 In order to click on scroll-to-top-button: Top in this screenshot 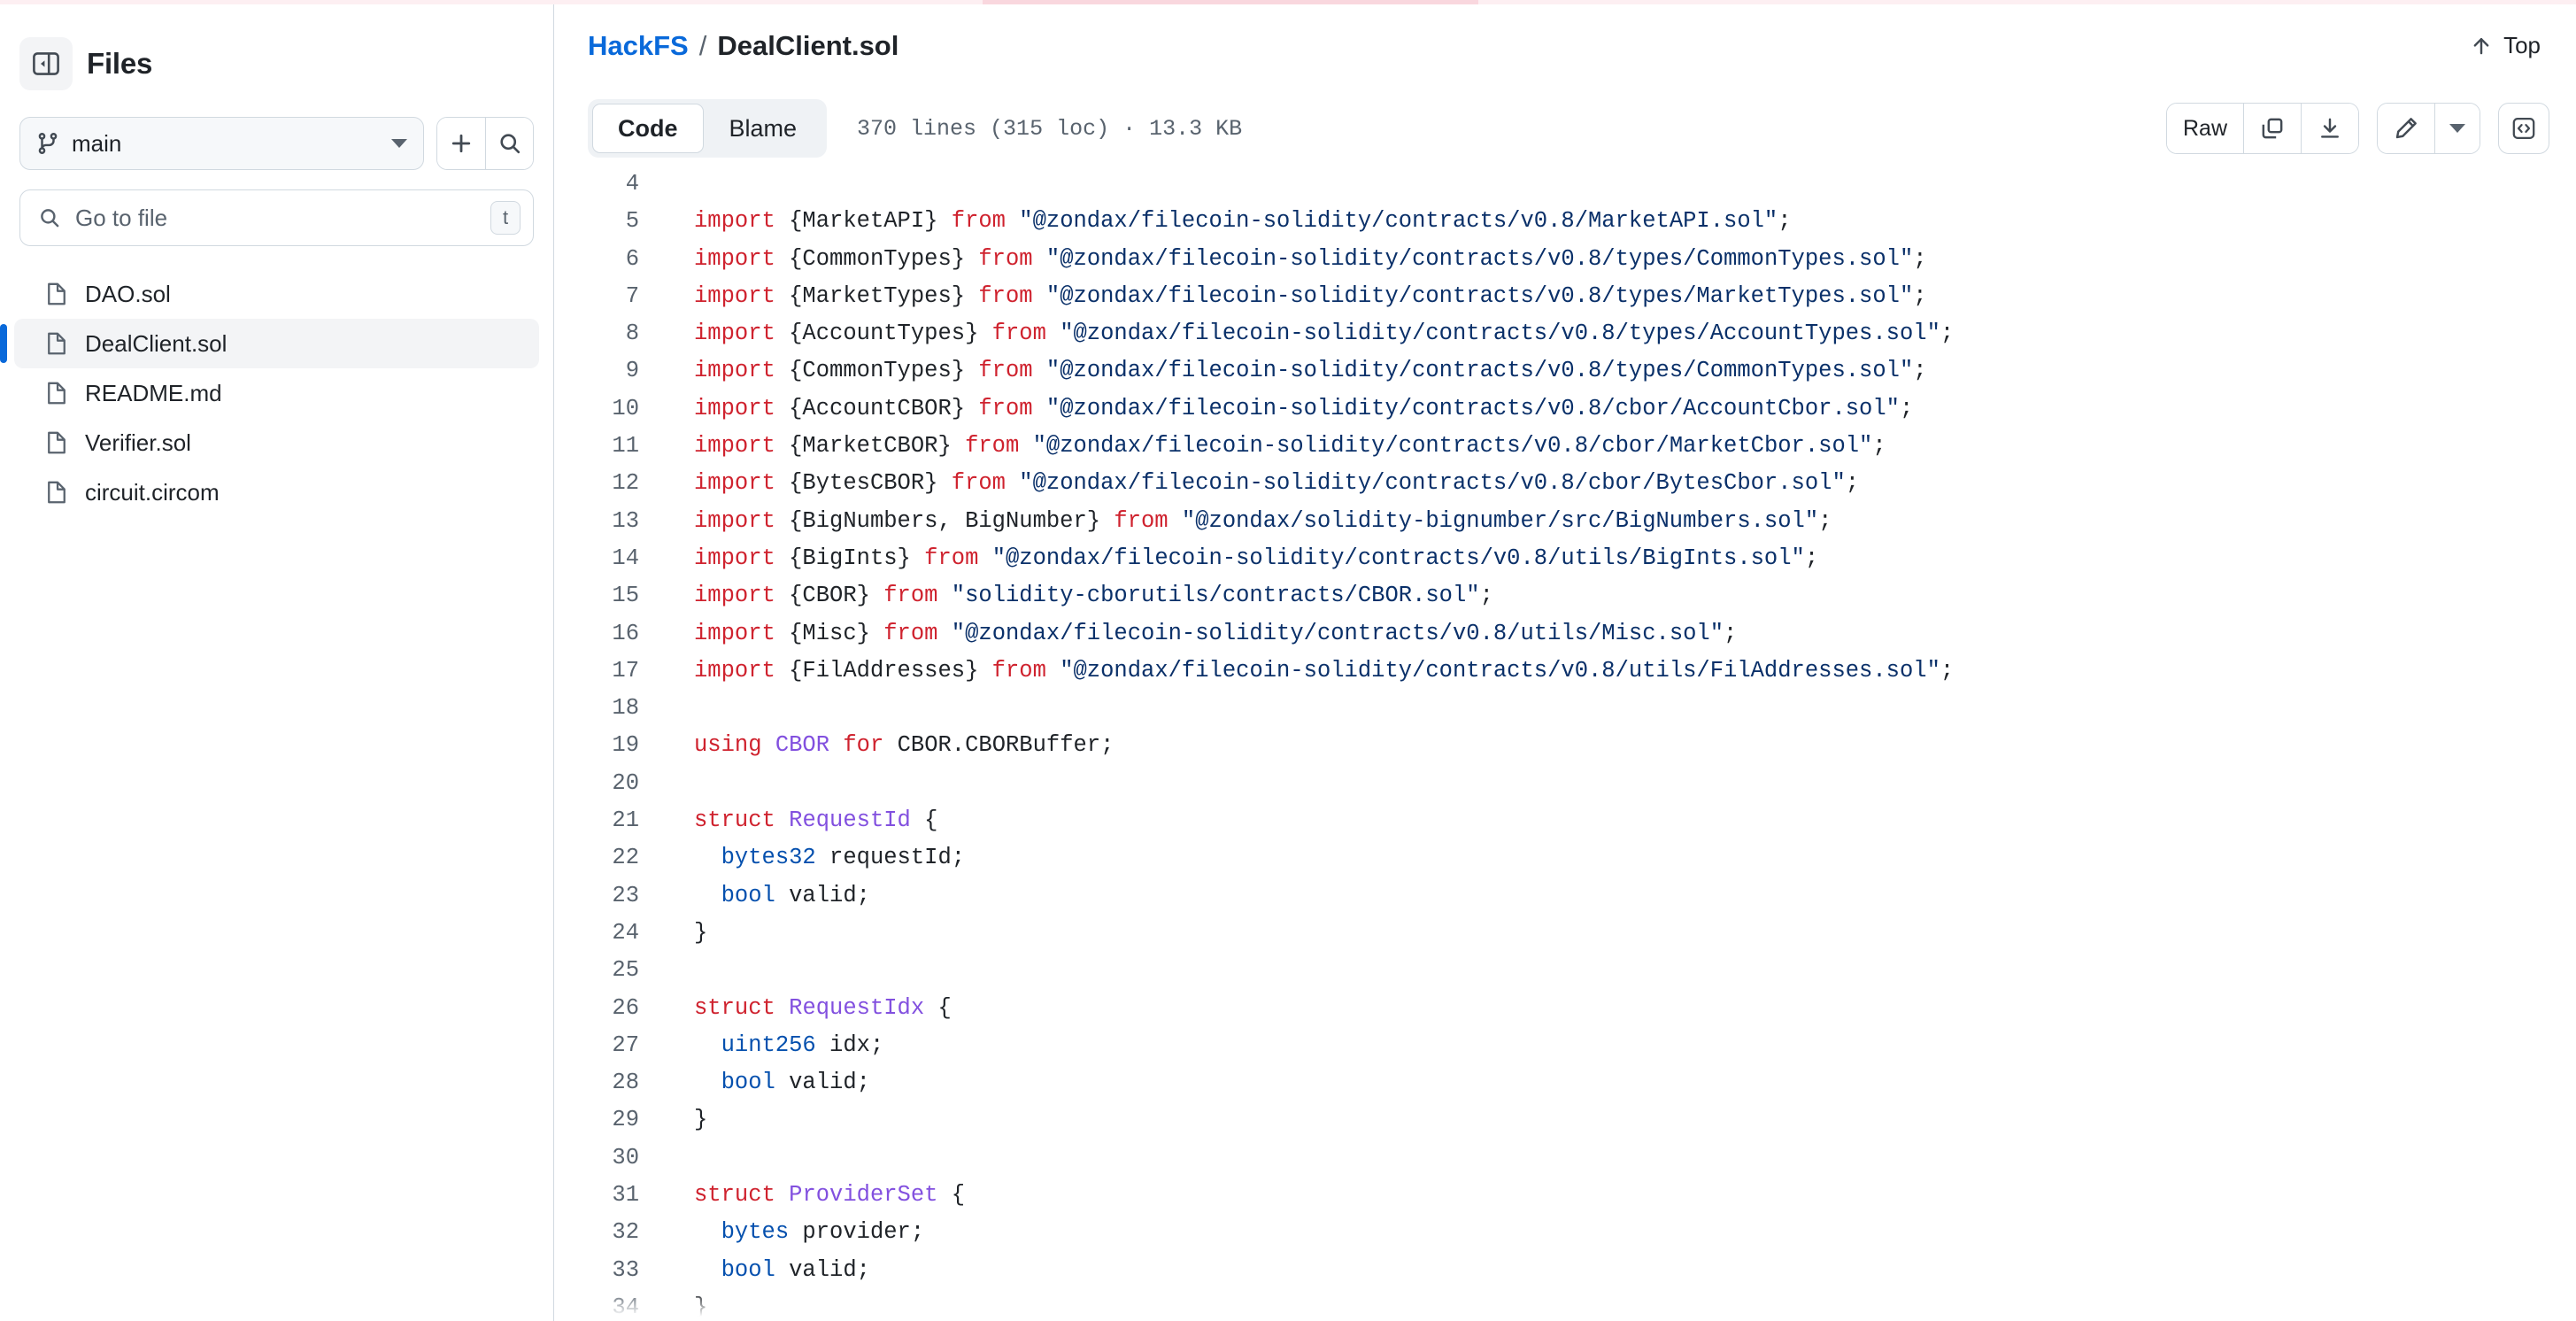, I will do `click(2505, 46)`.